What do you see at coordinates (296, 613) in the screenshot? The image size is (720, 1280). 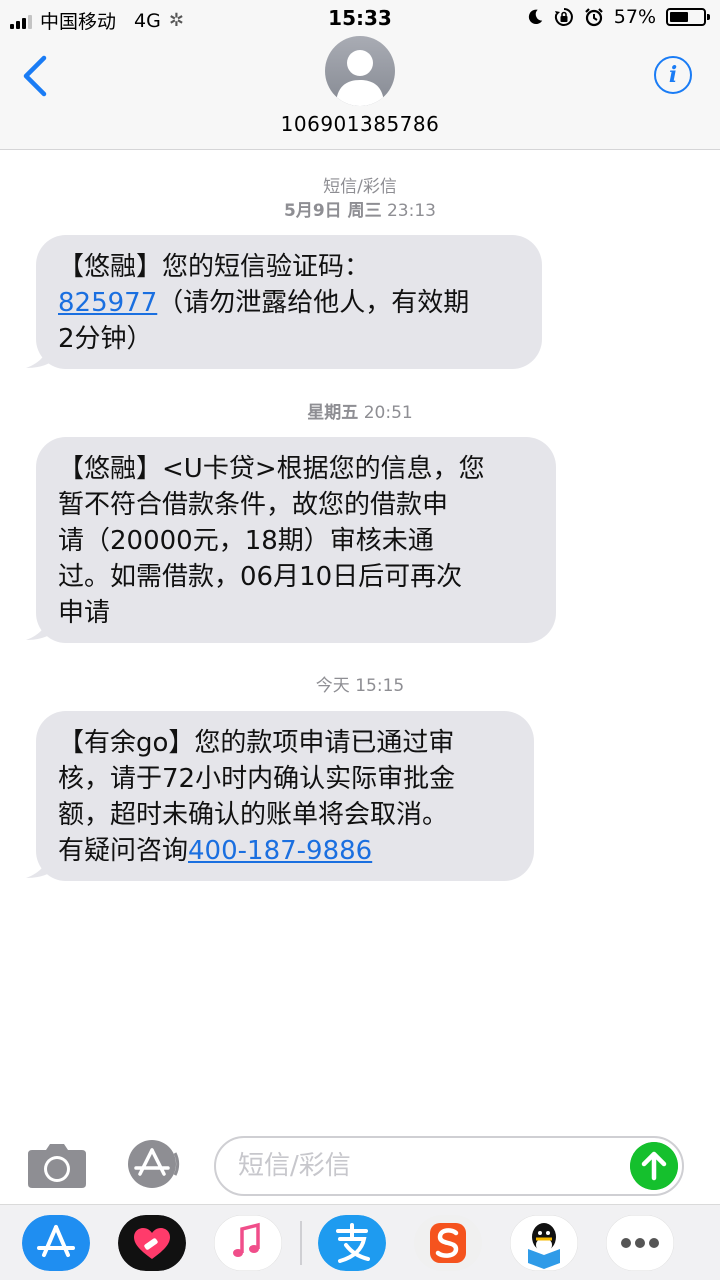 I see `message-line: 申请` at bounding box center [296, 613].